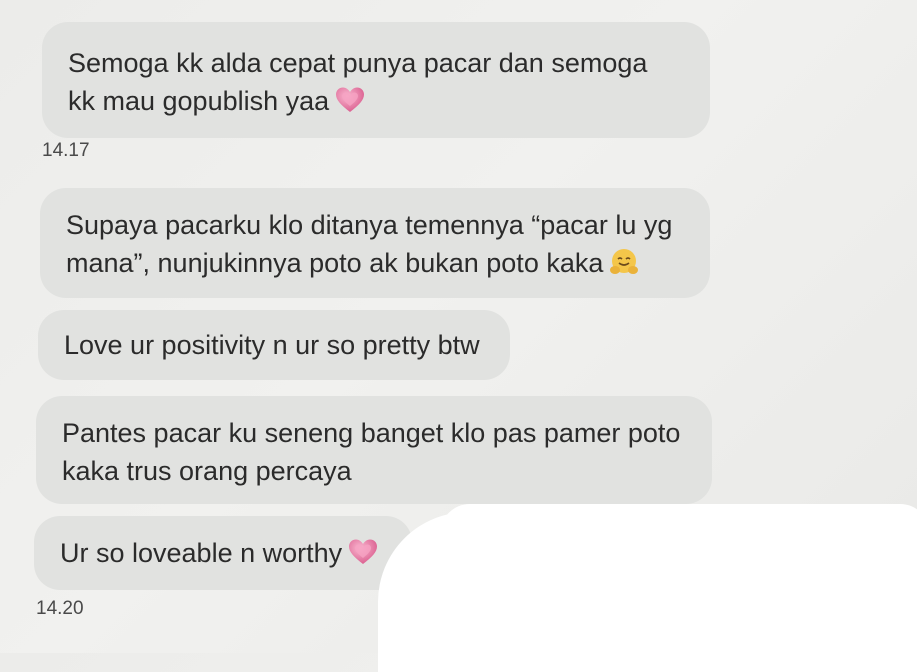  I want to click on redaction-overlay, so click(647, 592).